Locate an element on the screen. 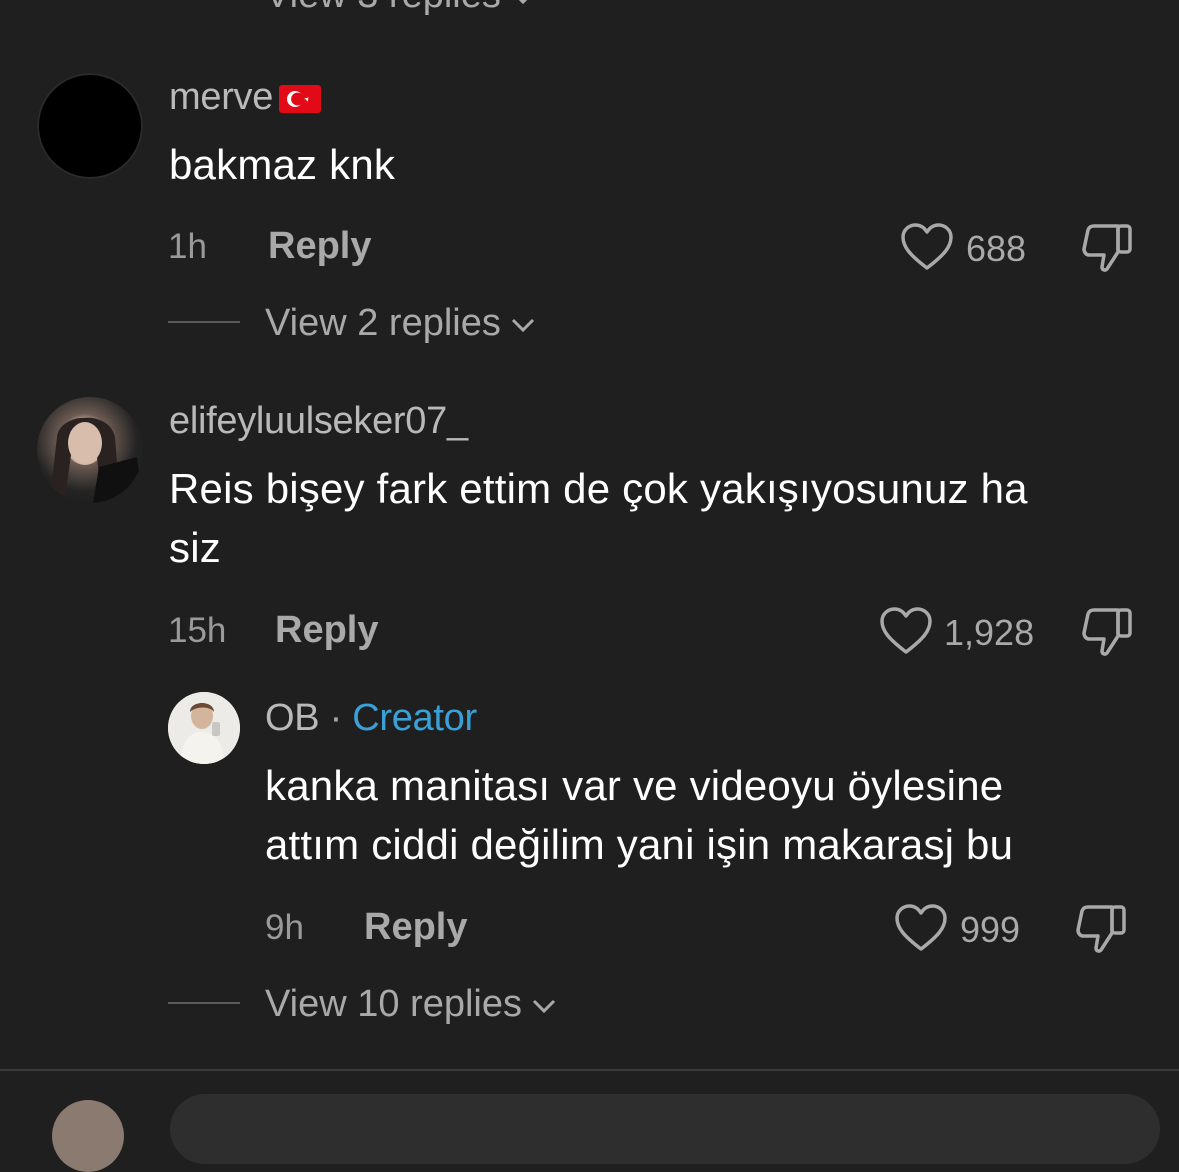  comment-username: merve is located at coordinates (245, 97).